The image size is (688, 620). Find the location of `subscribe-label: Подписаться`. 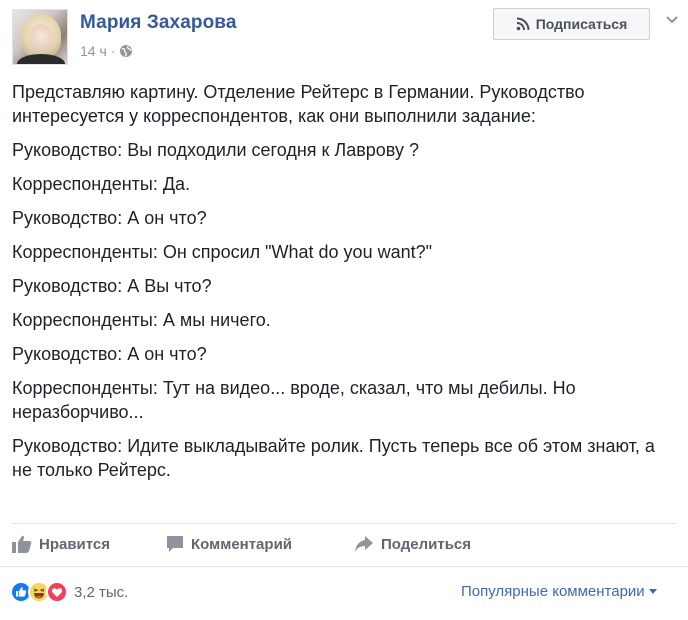

subscribe-label: Подписаться is located at coordinates (581, 24).